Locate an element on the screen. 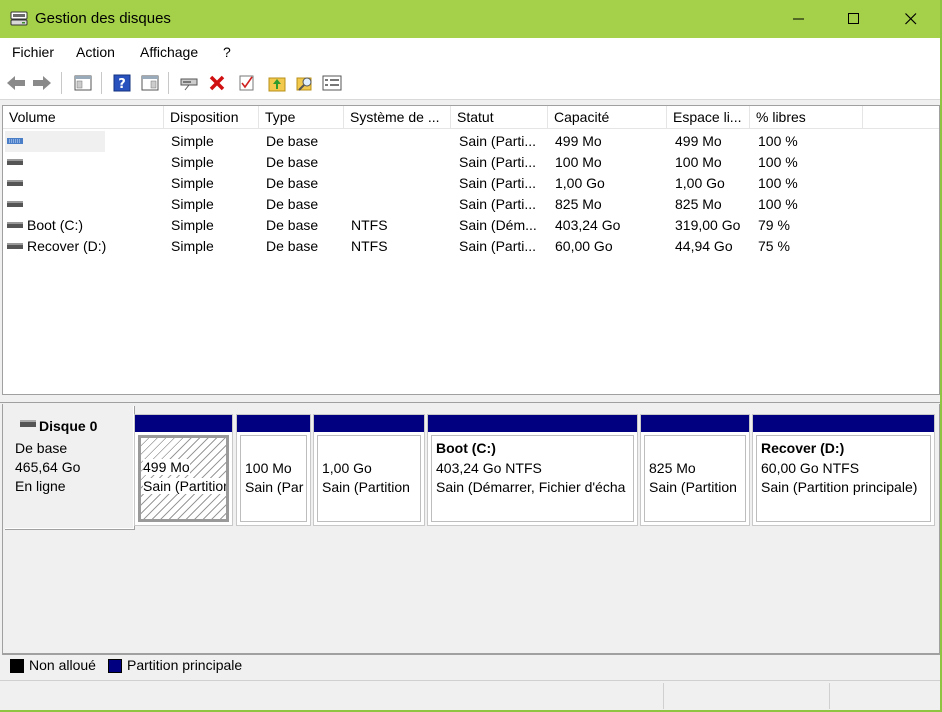 The height and width of the screenshot is (712, 942). menu-fichier: Fichier is located at coordinates (33, 52).